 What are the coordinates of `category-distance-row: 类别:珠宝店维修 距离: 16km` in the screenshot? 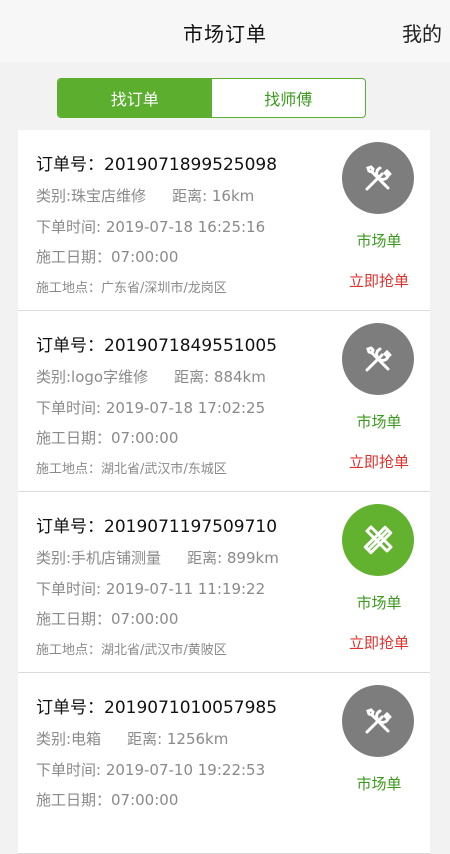 It's located at (145, 195).